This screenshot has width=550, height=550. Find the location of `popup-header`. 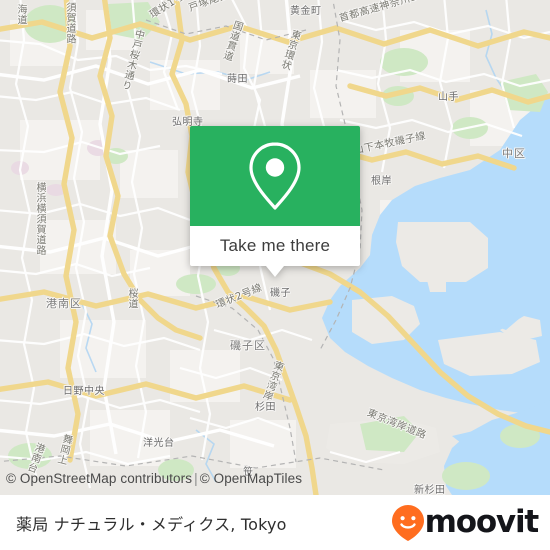

popup-header is located at coordinates (275, 176).